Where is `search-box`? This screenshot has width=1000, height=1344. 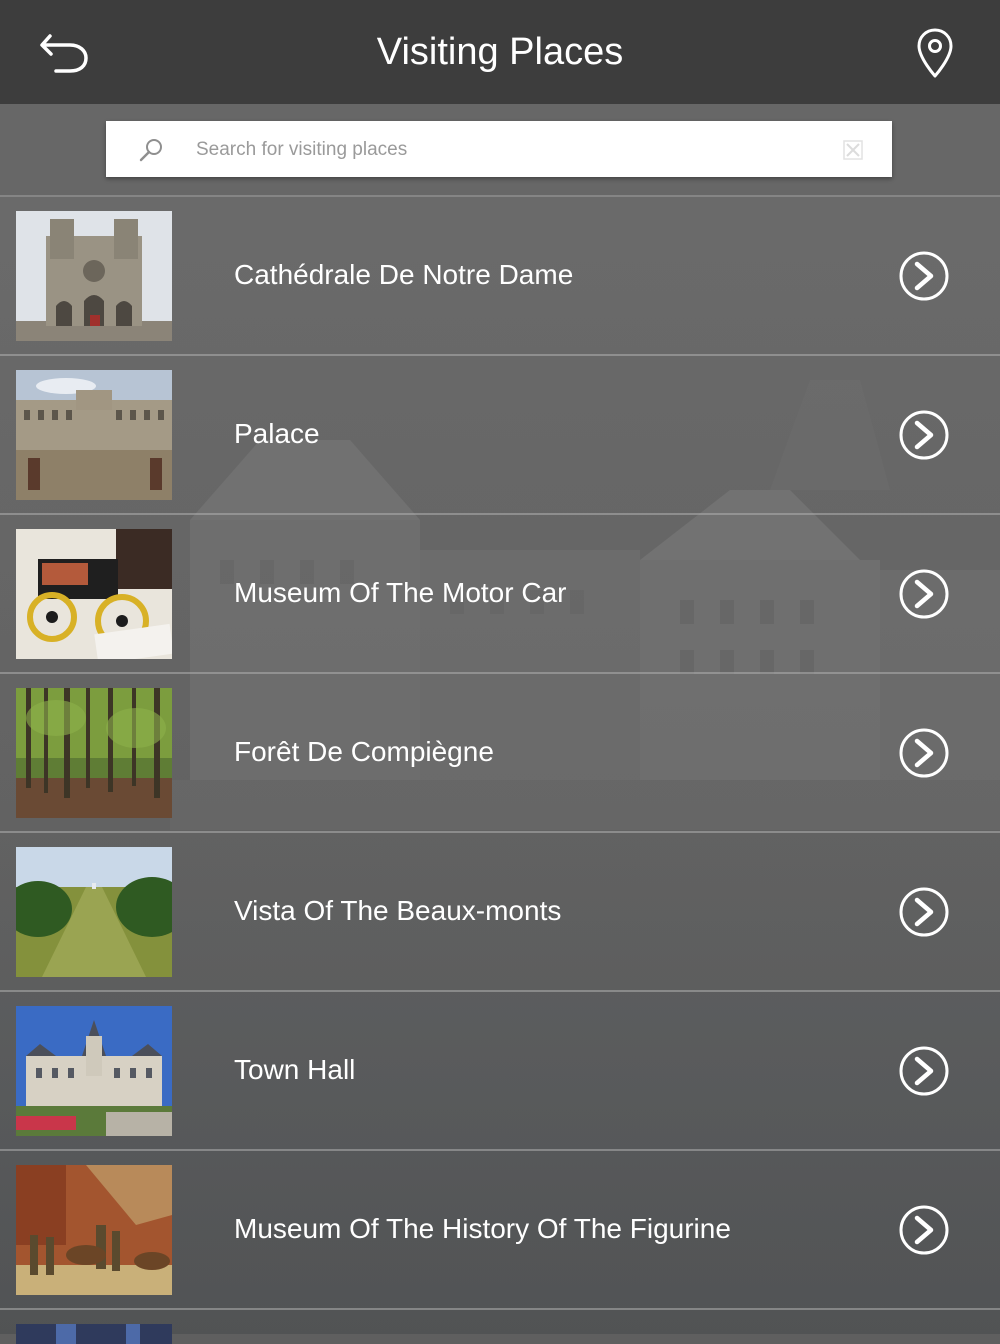
search-box is located at coordinates (499, 149).